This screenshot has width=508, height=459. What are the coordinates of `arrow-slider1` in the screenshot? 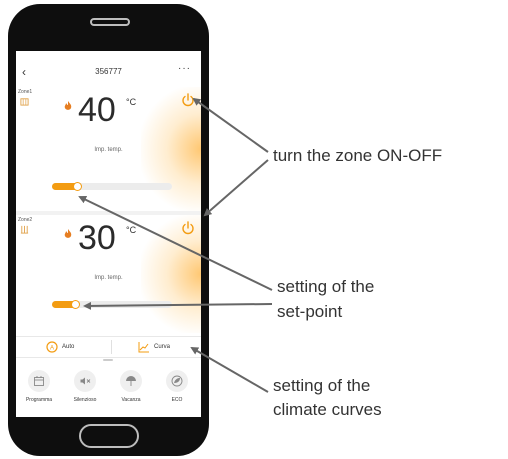 It's located at (175, 243).